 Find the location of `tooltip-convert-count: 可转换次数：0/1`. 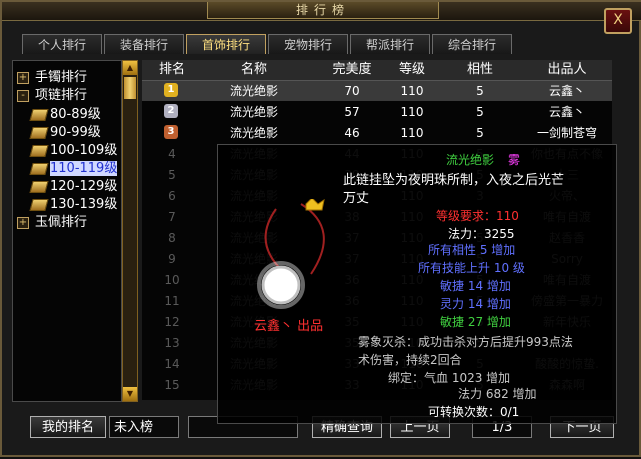

tooltip-convert-count: 可转换次数：0/1 is located at coordinates (474, 412).